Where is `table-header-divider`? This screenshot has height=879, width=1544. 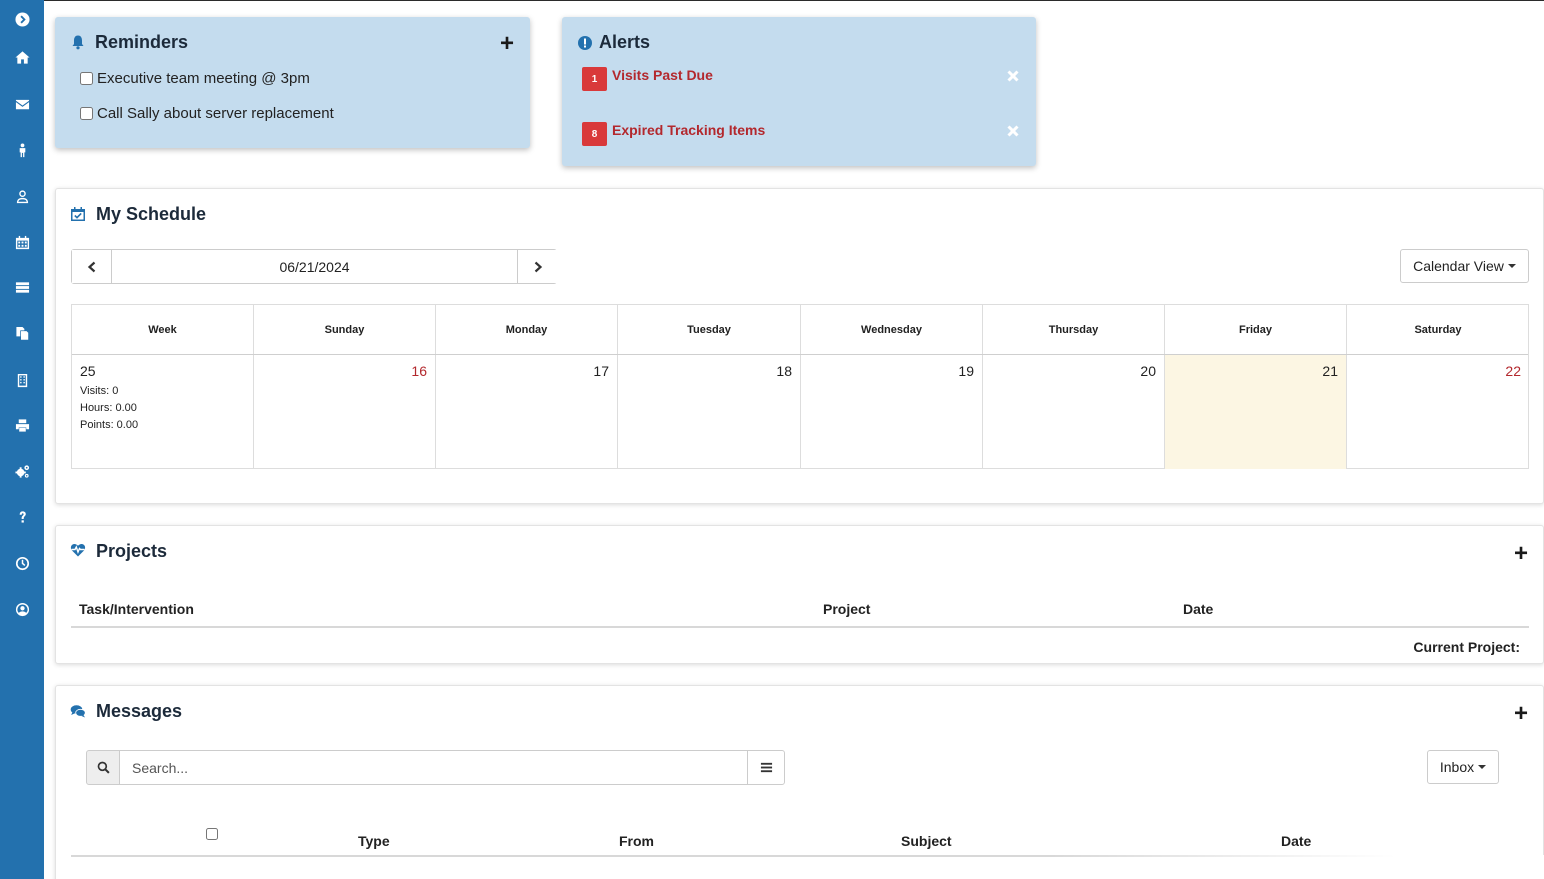 table-header-divider is located at coordinates (800, 627).